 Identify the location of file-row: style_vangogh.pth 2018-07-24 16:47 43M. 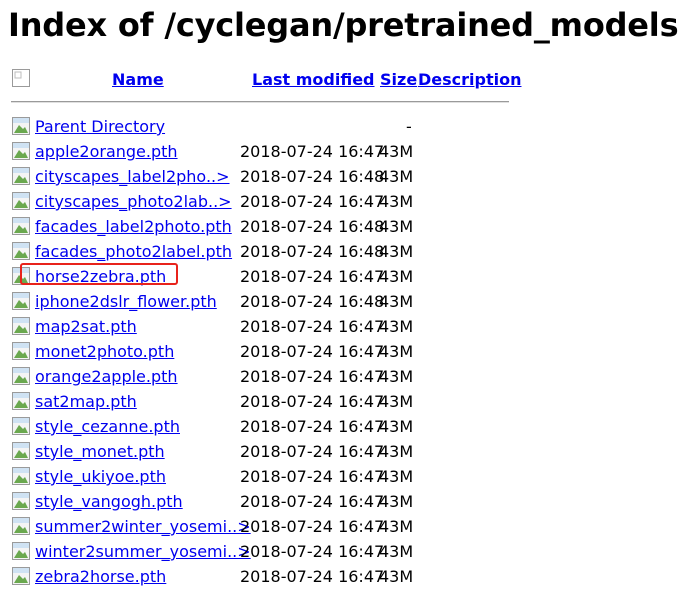
(349, 504).